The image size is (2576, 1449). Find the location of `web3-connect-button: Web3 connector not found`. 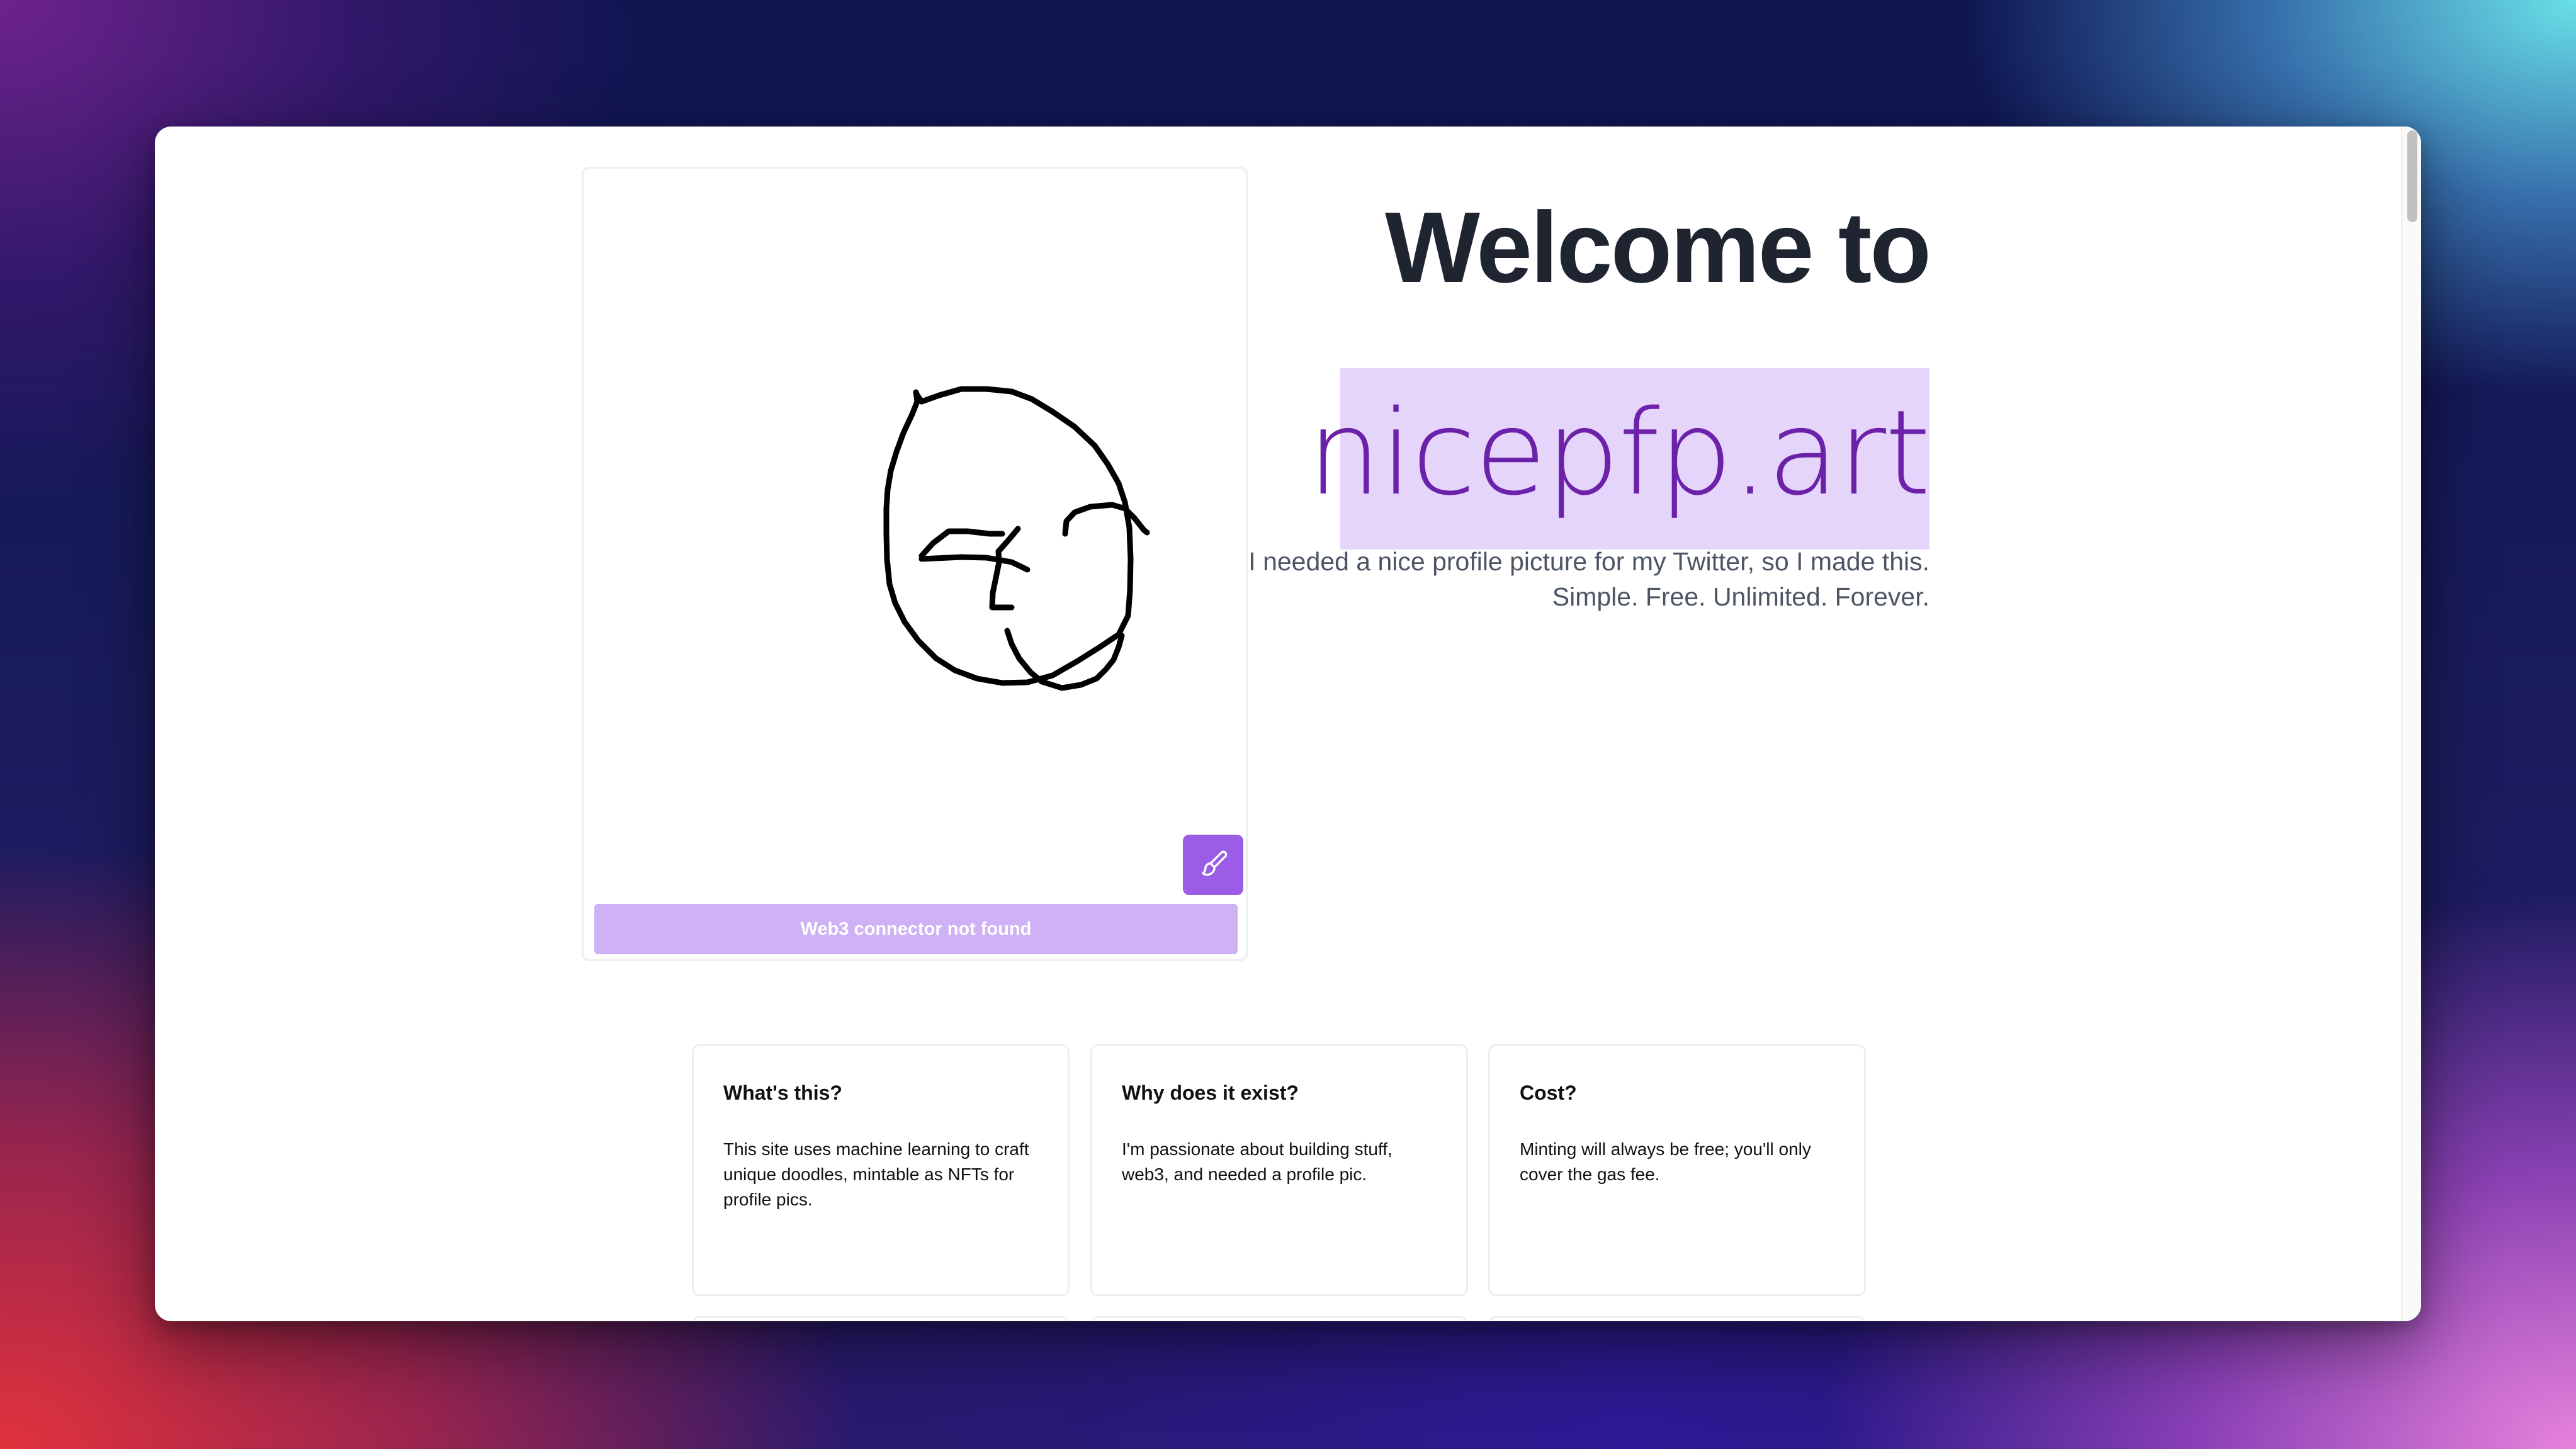

web3-connect-button: Web3 connector not found is located at coordinates (916, 929).